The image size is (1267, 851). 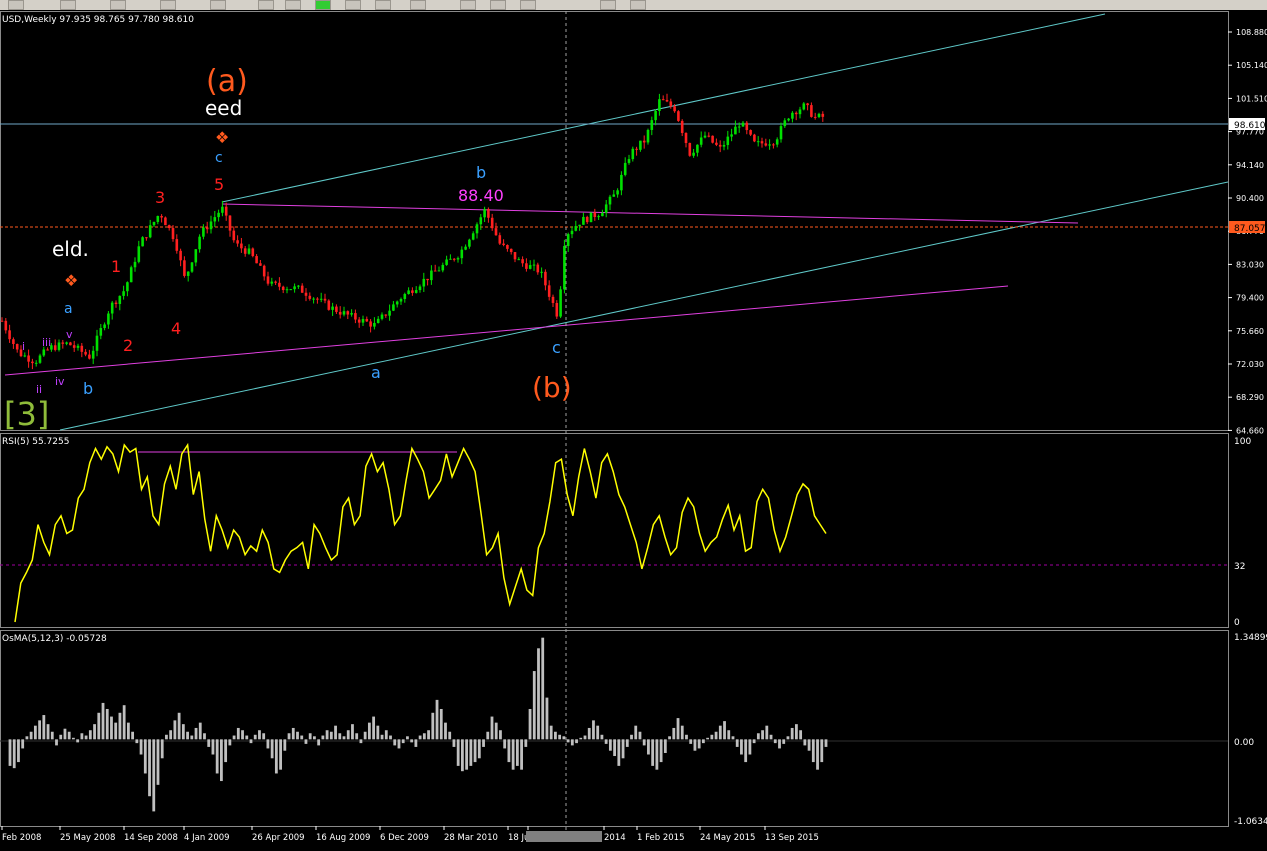 I want to click on support-trendline, so click(x=506, y=330).